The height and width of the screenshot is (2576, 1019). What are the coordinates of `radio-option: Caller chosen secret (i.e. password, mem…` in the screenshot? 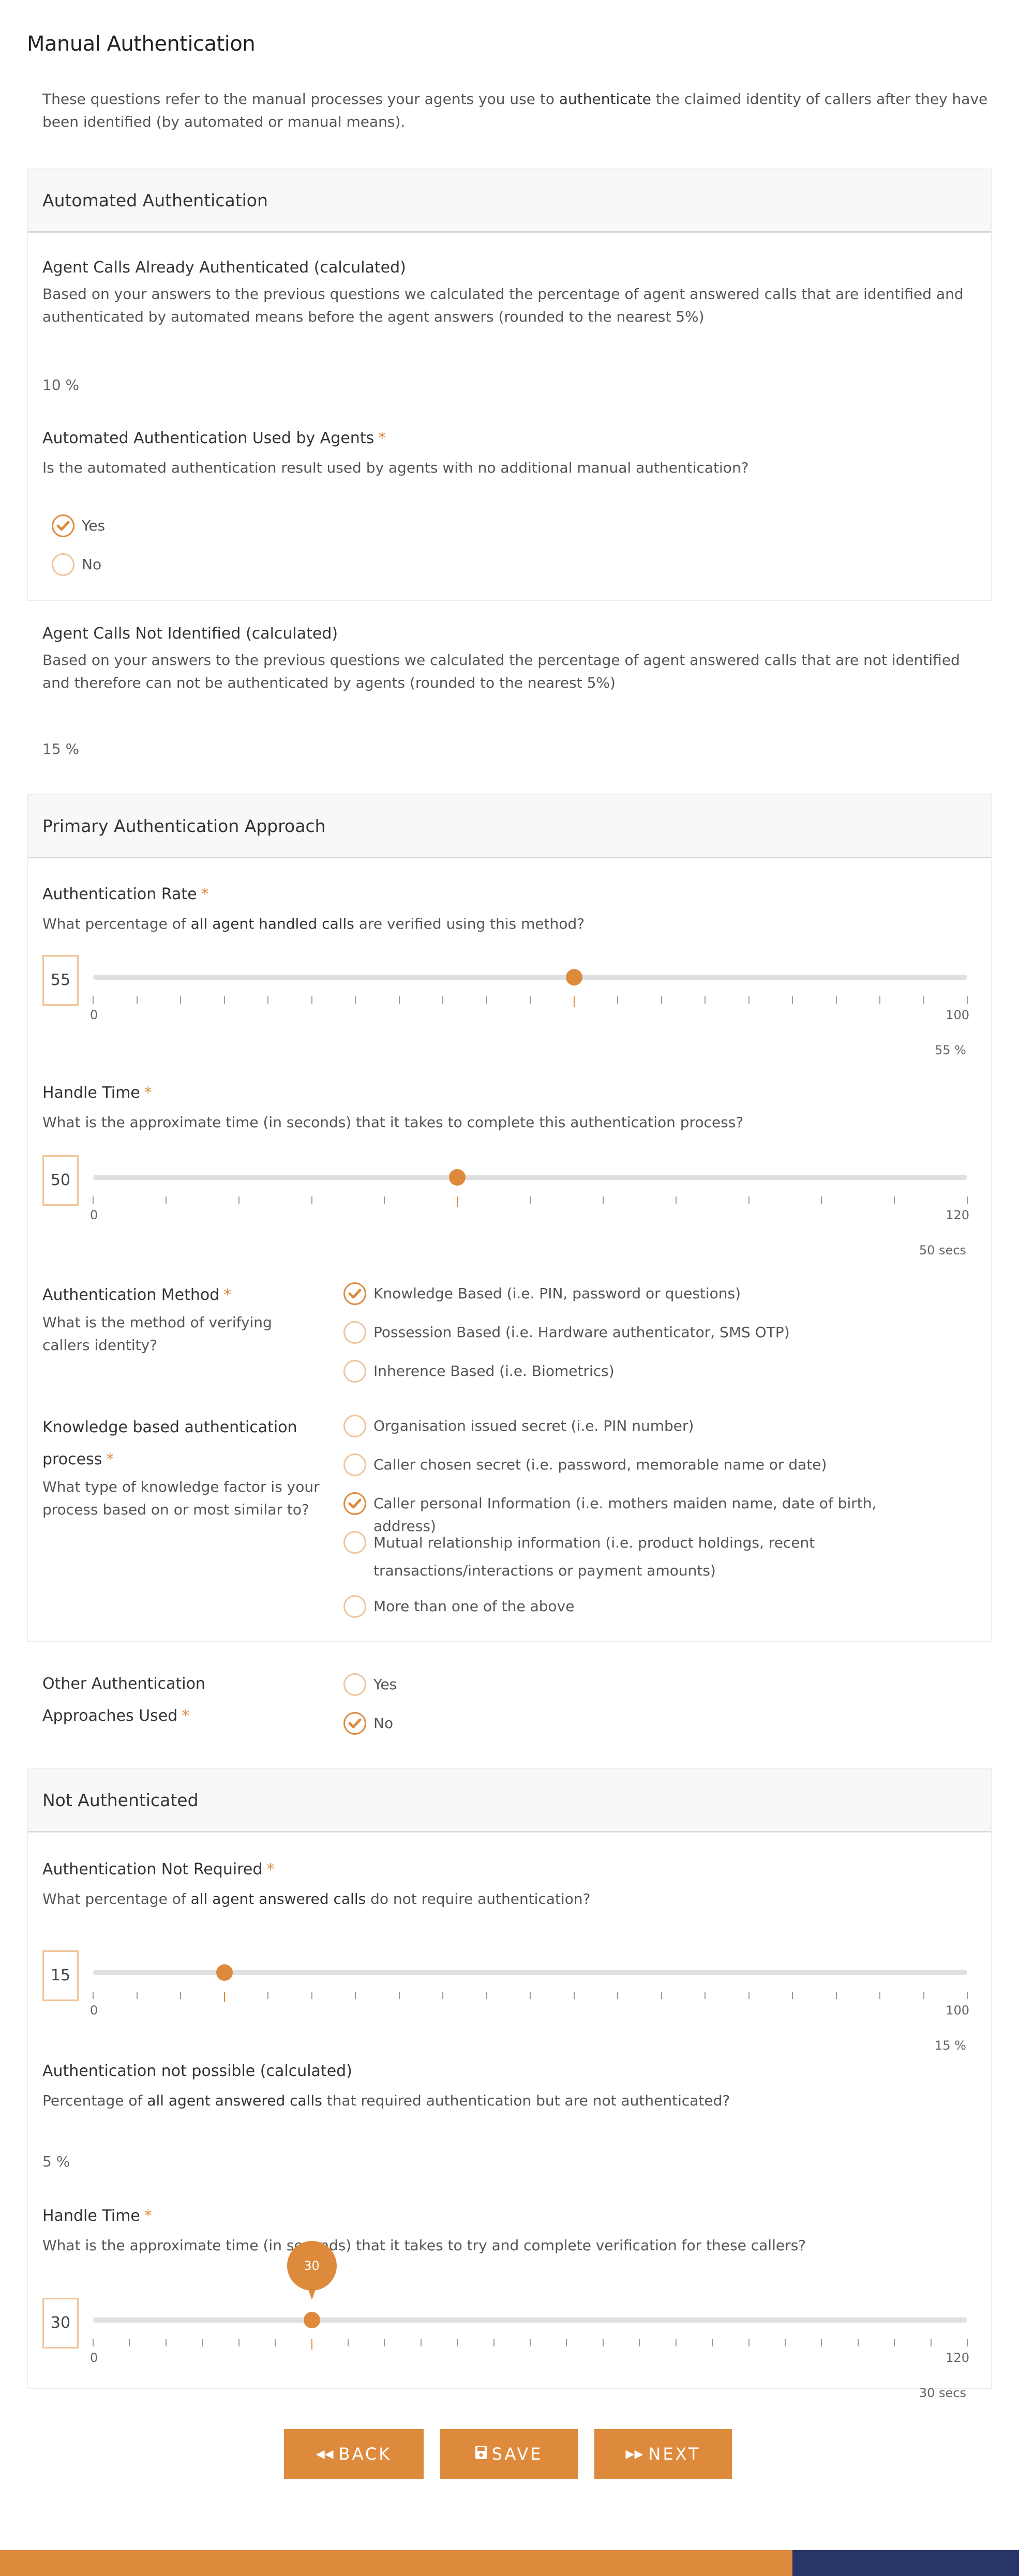 It's located at (640, 1473).